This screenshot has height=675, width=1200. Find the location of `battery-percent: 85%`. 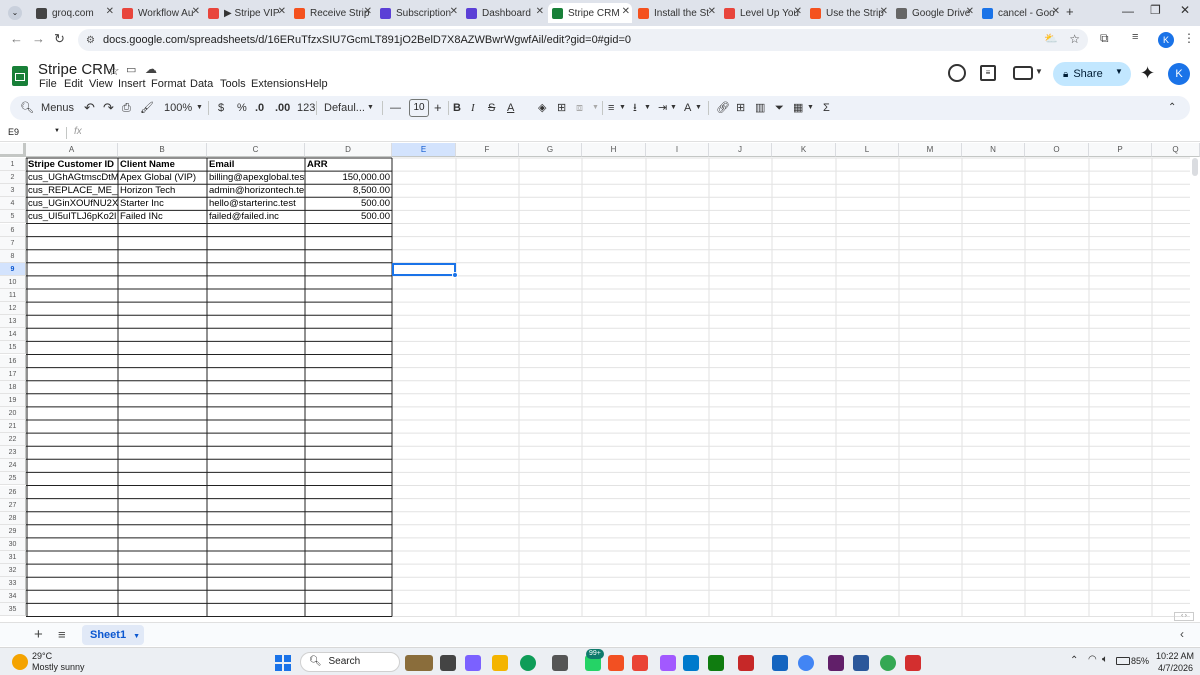

battery-percent: 85% is located at coordinates (1140, 661).